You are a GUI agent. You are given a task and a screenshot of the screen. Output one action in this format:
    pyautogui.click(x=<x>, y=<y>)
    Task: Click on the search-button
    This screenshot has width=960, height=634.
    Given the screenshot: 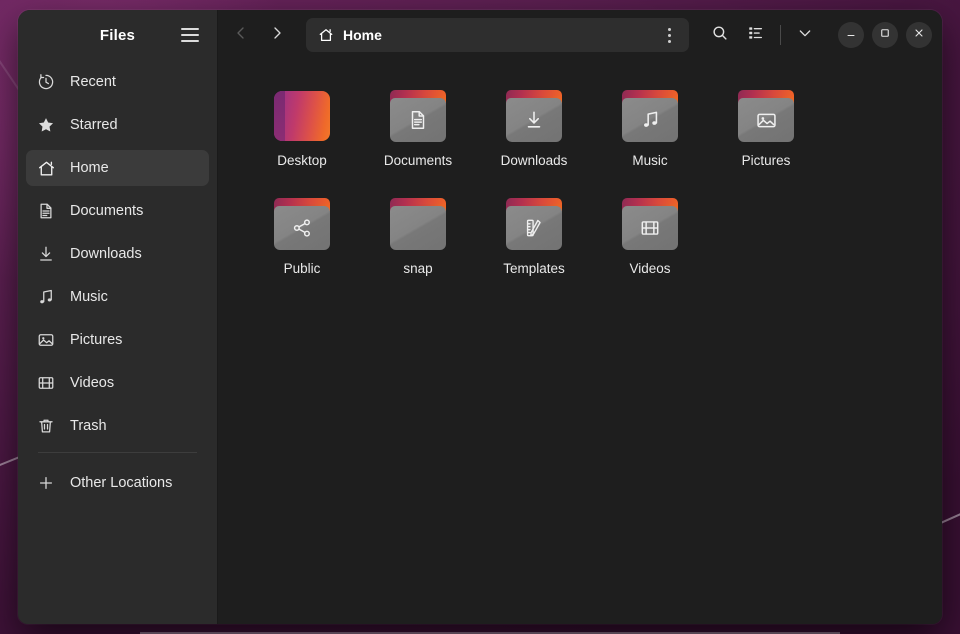 What is the action you would take?
    pyautogui.click(x=720, y=35)
    